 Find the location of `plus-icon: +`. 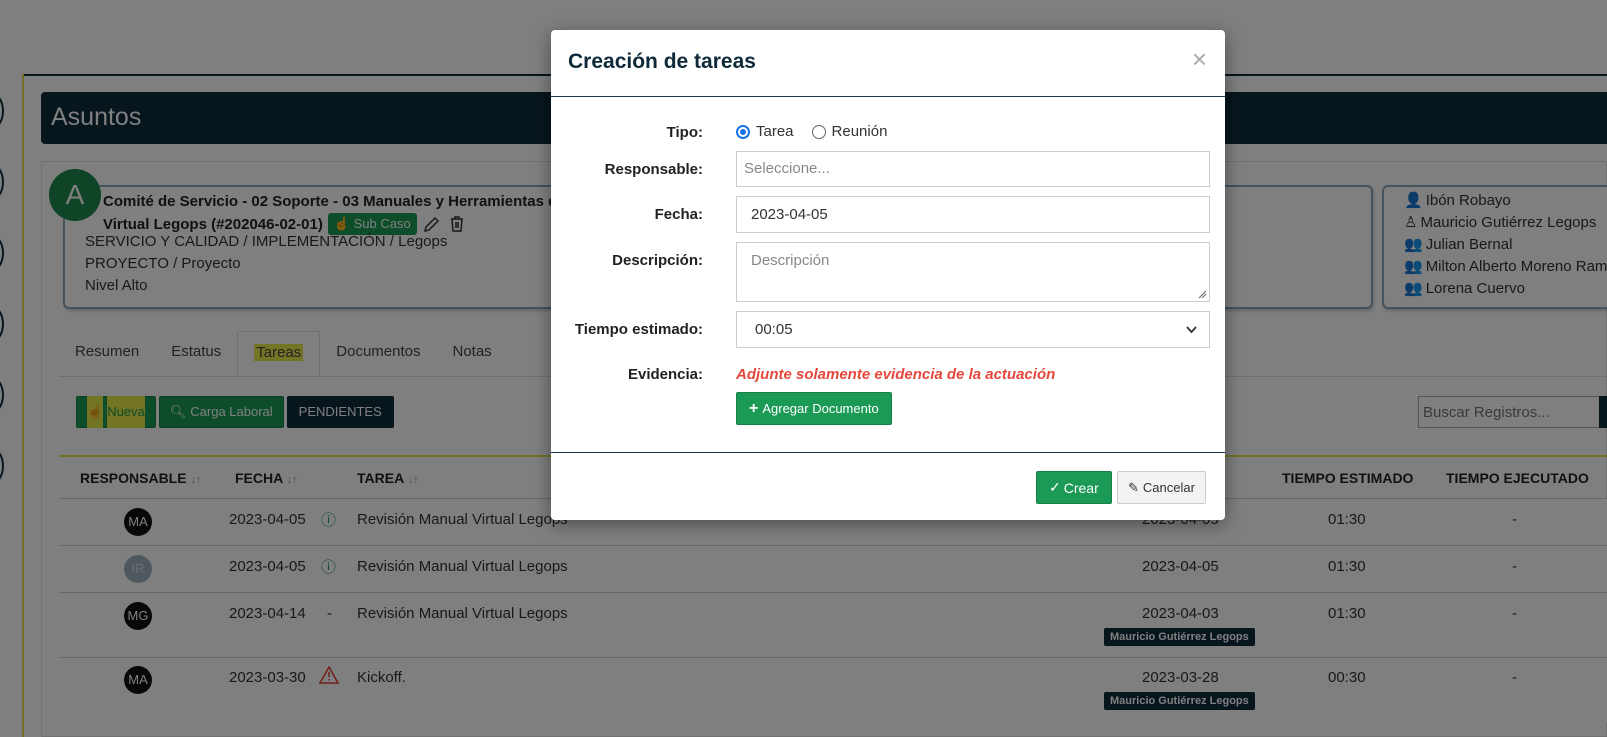

plus-icon: + is located at coordinates (754, 408).